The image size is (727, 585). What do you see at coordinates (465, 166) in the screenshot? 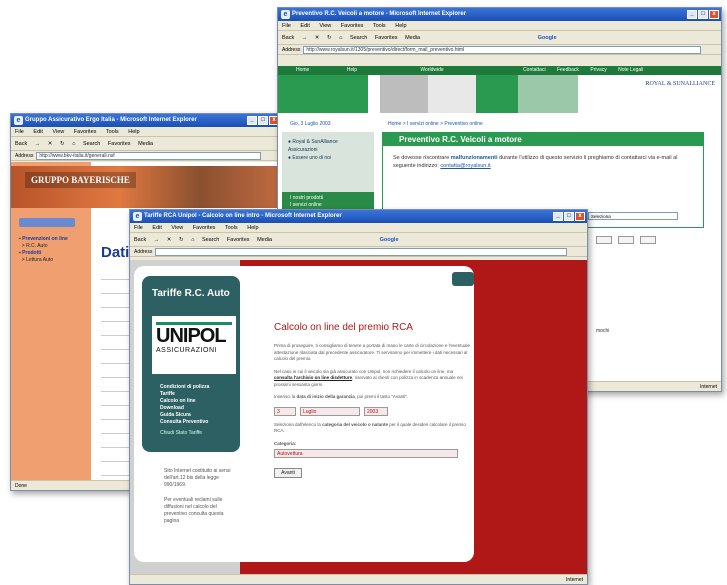
I see `email-link: contatta@royalsun.it` at bounding box center [465, 166].